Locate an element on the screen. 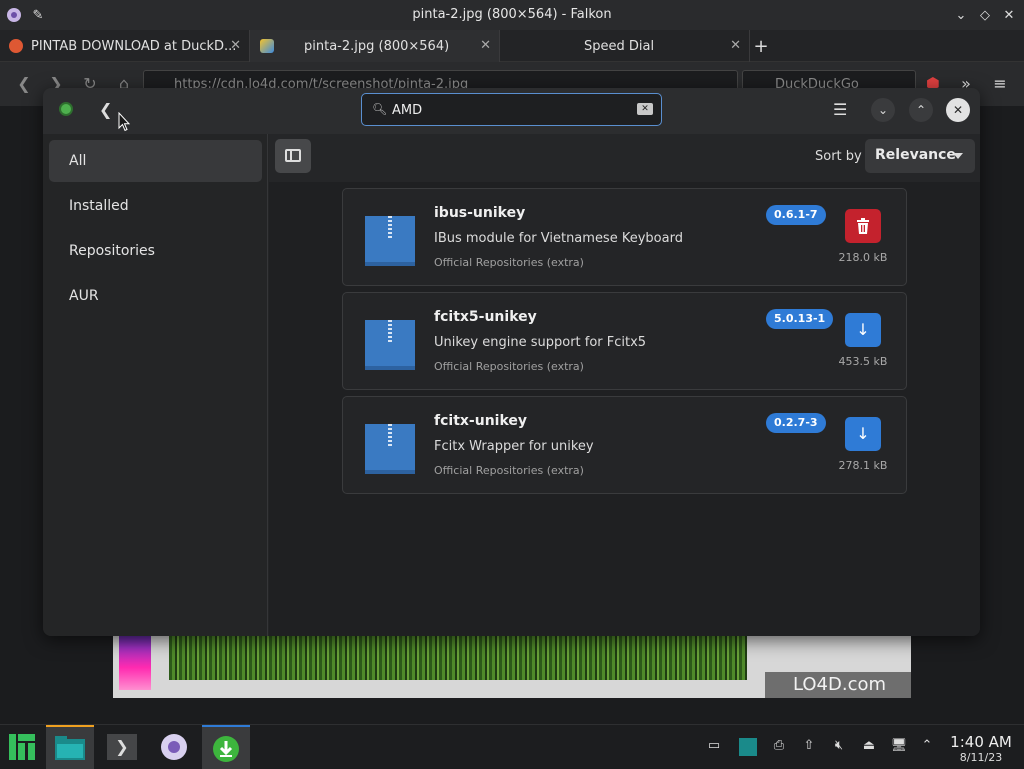 The width and height of the screenshot is (1024, 769). sidebar-toggle-button is located at coordinates (293, 156).